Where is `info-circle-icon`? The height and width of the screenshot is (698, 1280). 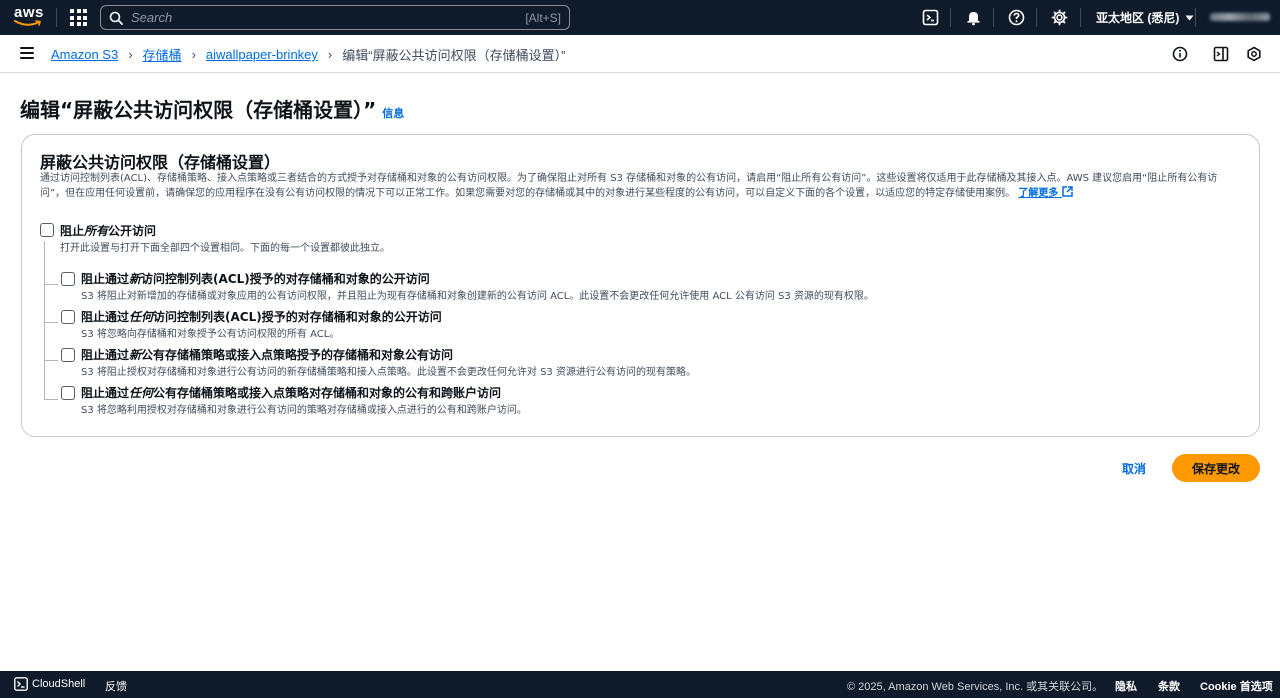 info-circle-icon is located at coordinates (1180, 54).